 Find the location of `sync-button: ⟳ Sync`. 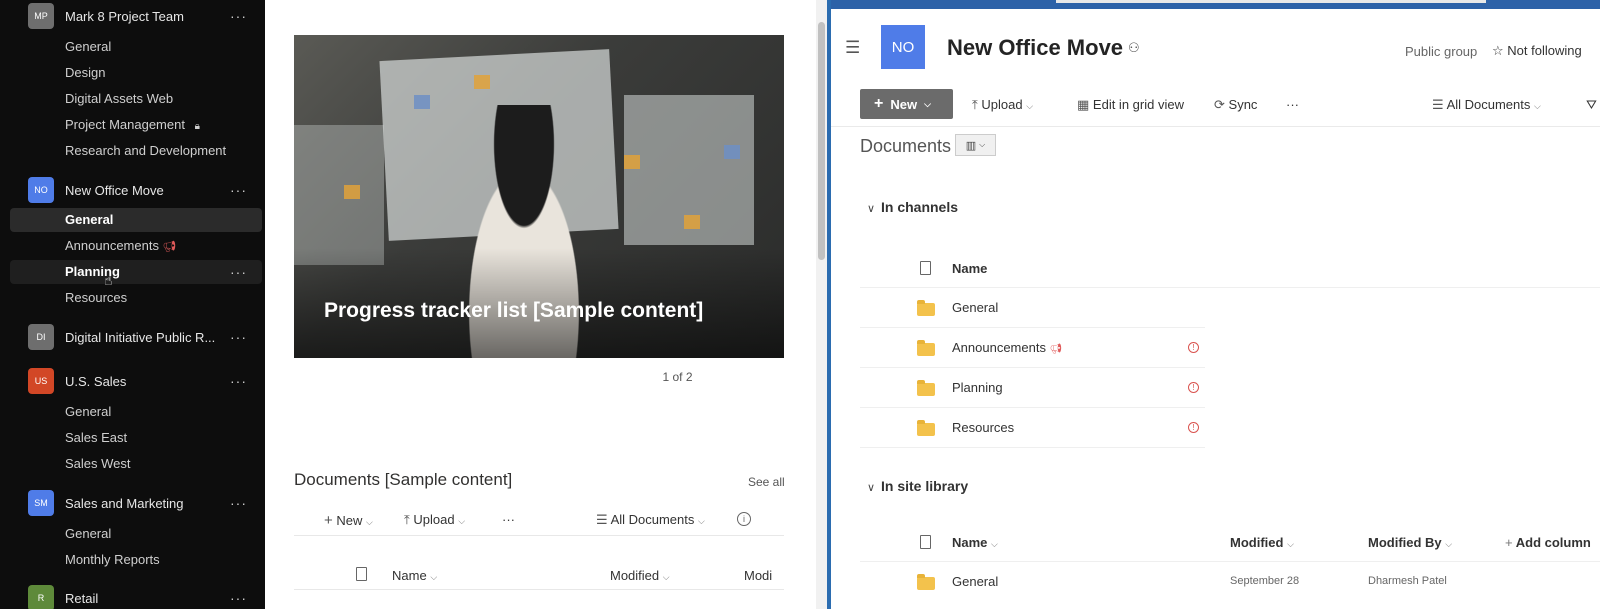

sync-button: ⟳ Sync is located at coordinates (1235, 105).